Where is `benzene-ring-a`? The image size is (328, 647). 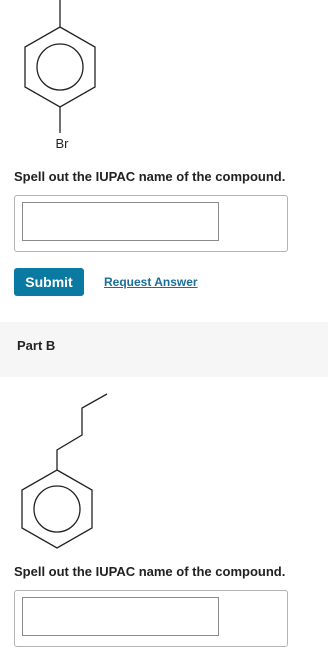
benzene-ring-a is located at coordinates (60, 67).